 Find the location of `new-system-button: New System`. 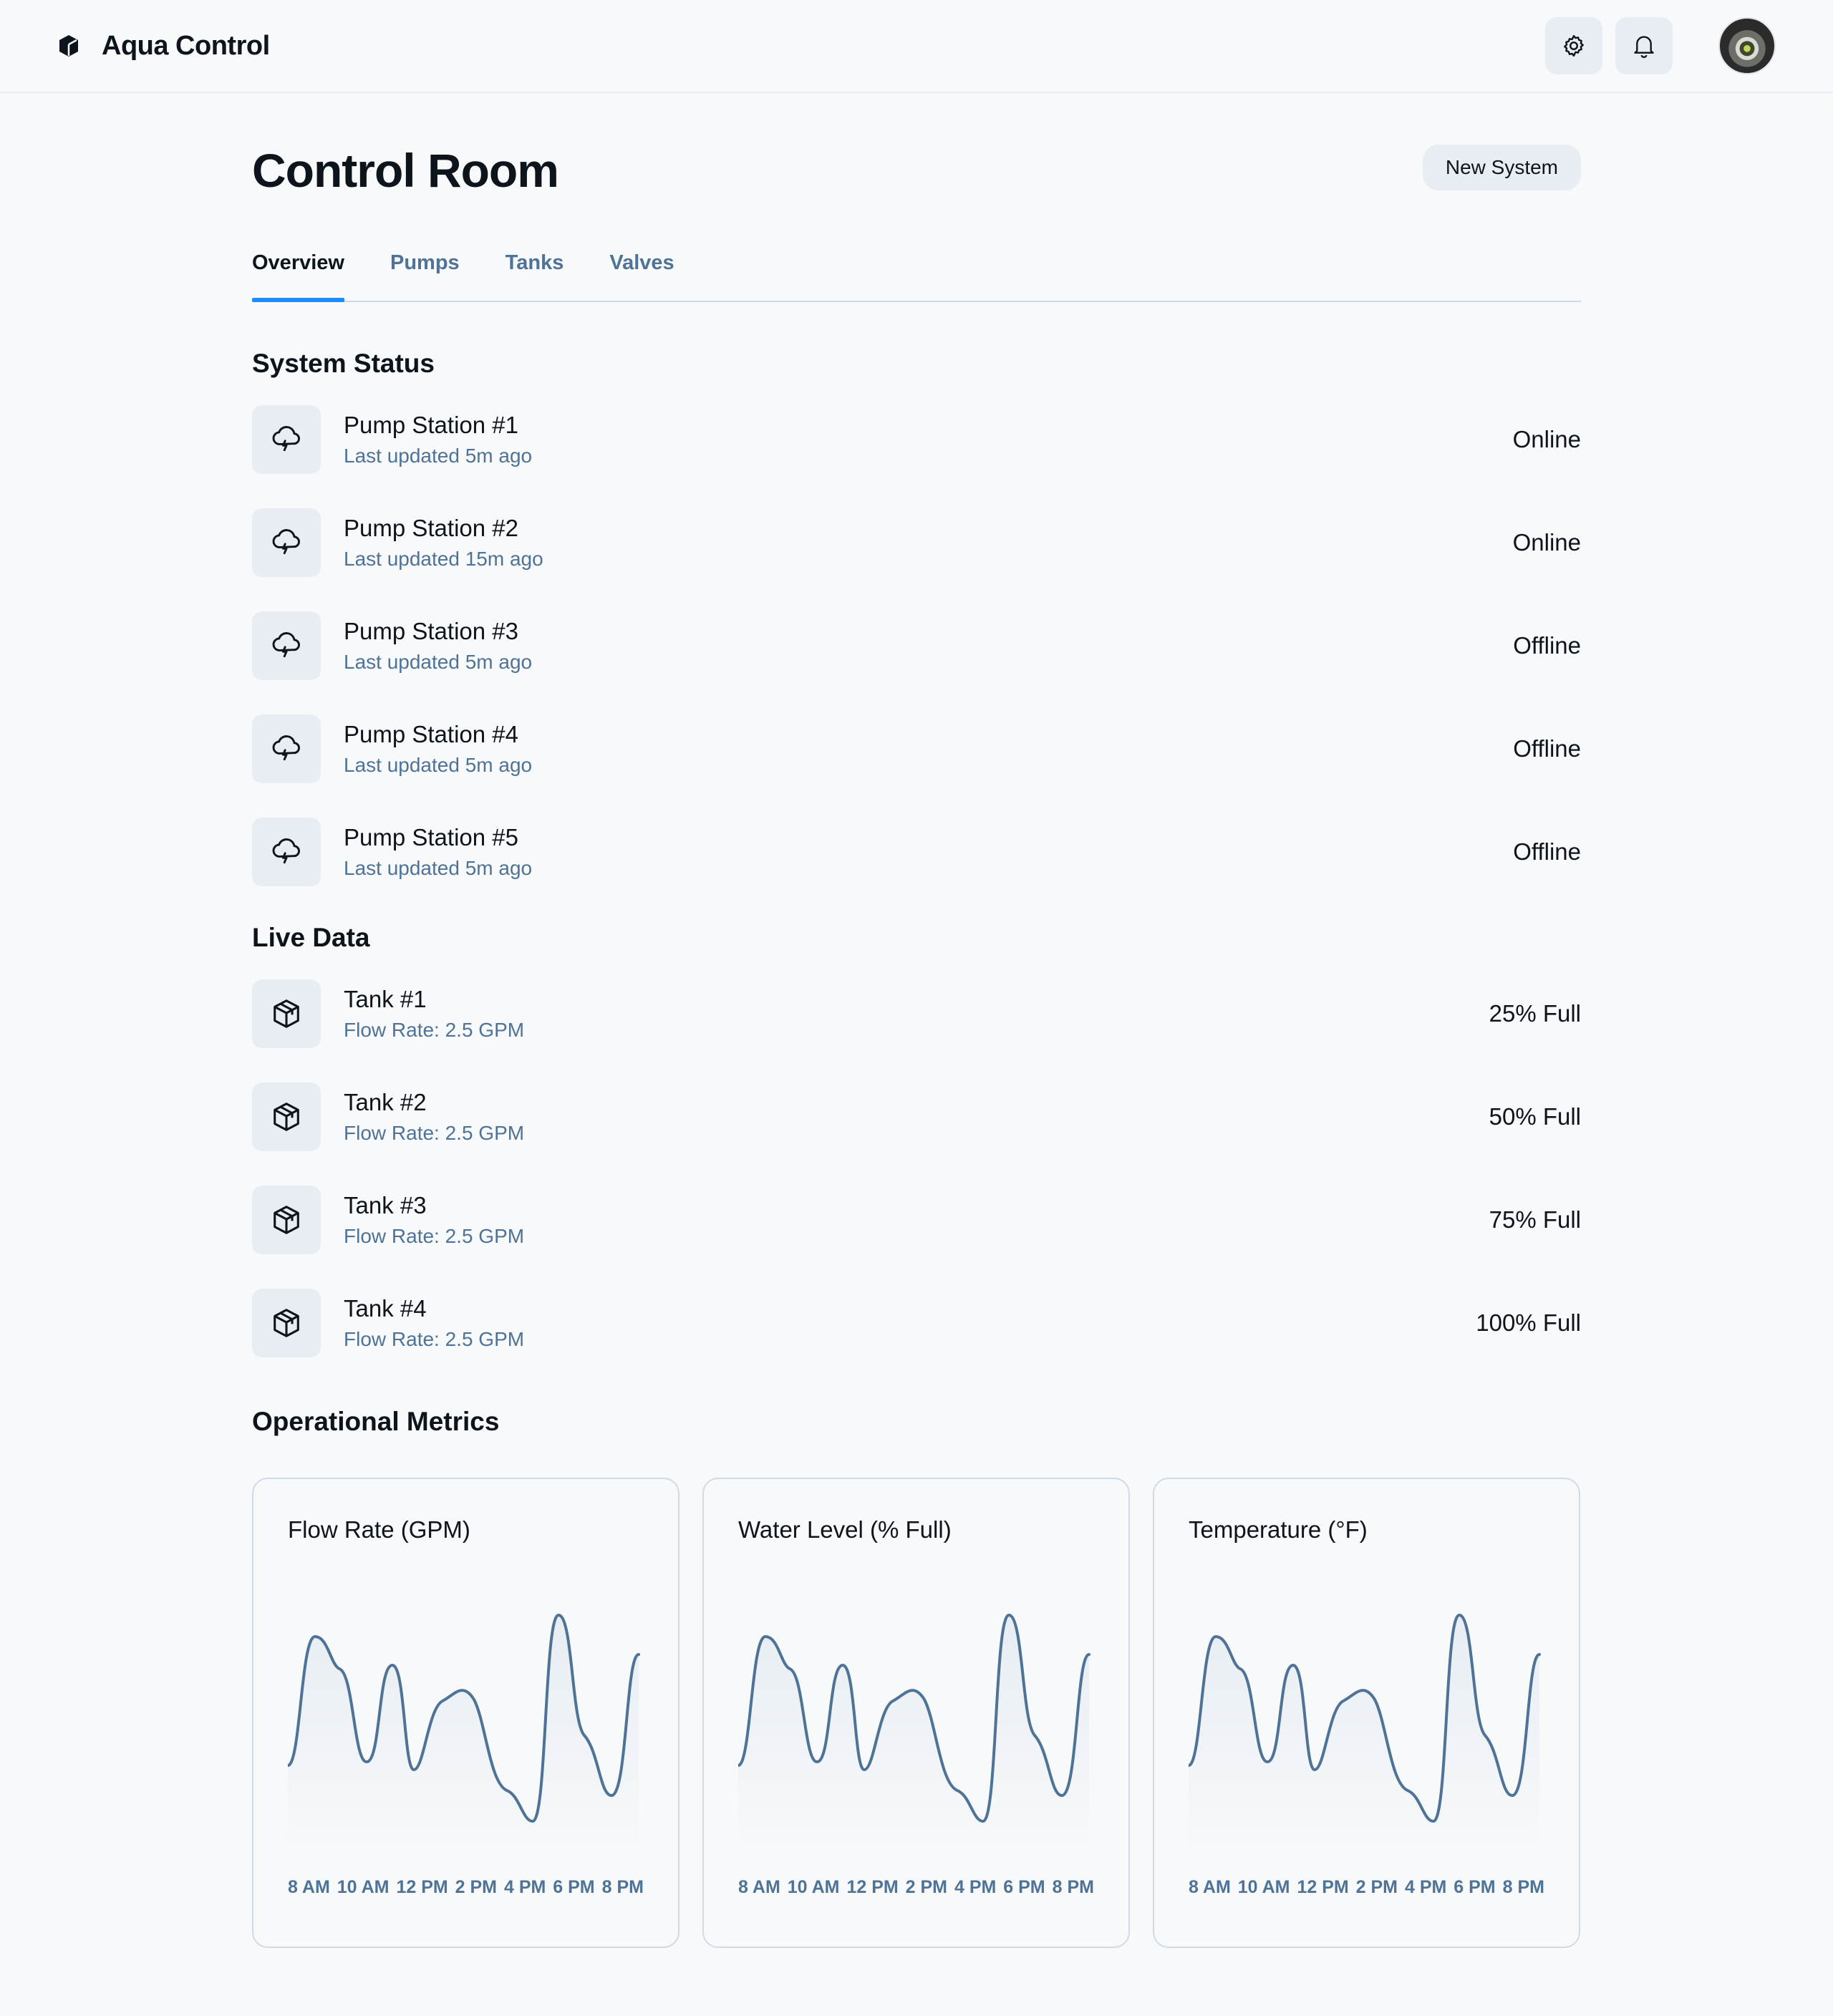

new-system-button: New System is located at coordinates (1502, 167).